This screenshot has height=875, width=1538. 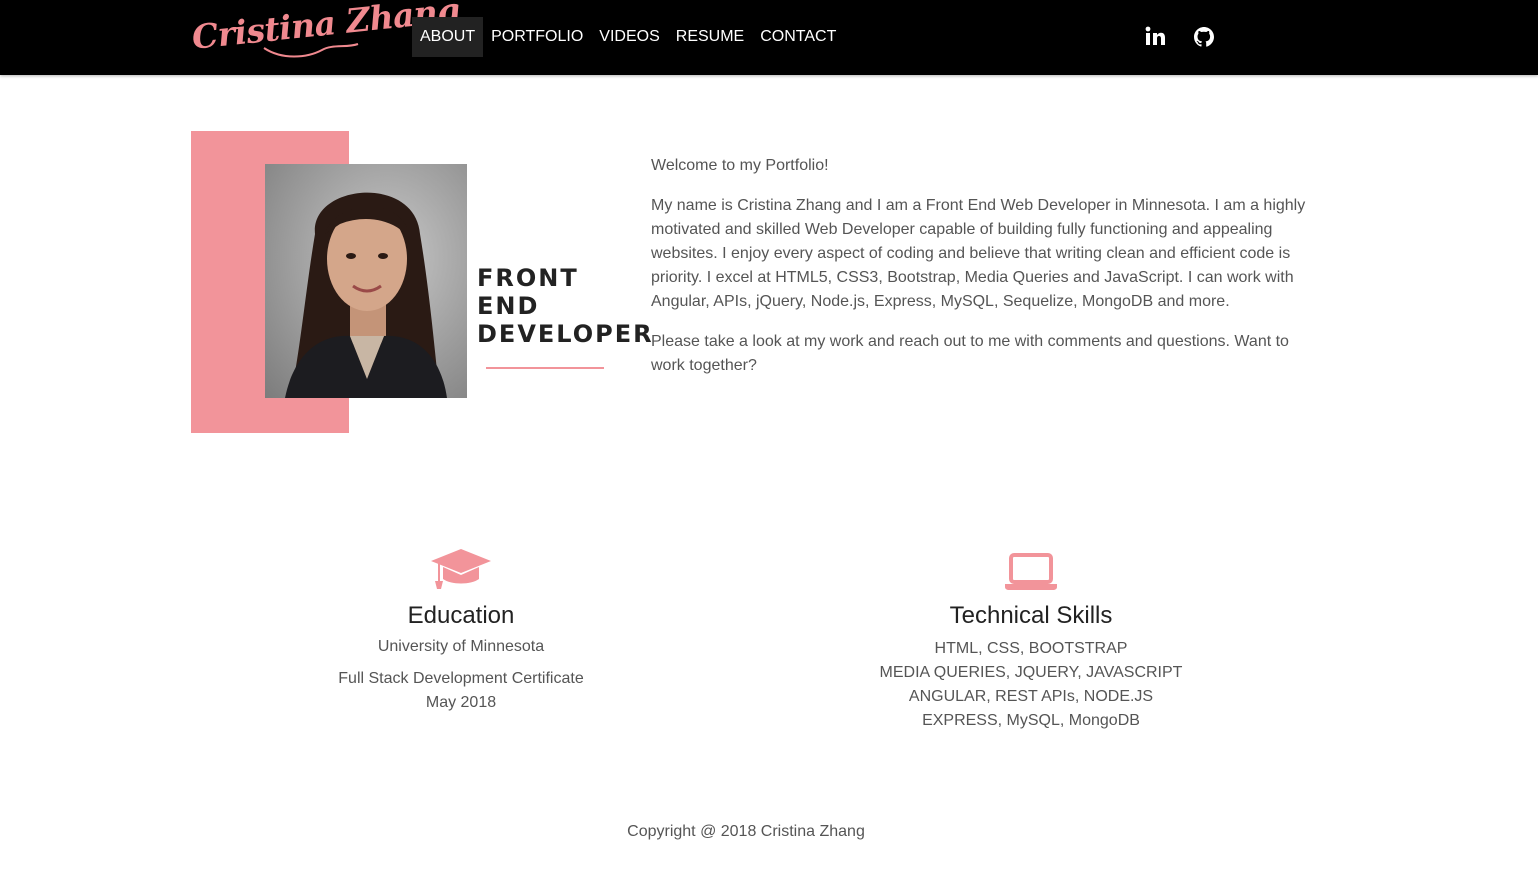 What do you see at coordinates (461, 646) in the screenshot?
I see `education-school: University of Minnesota` at bounding box center [461, 646].